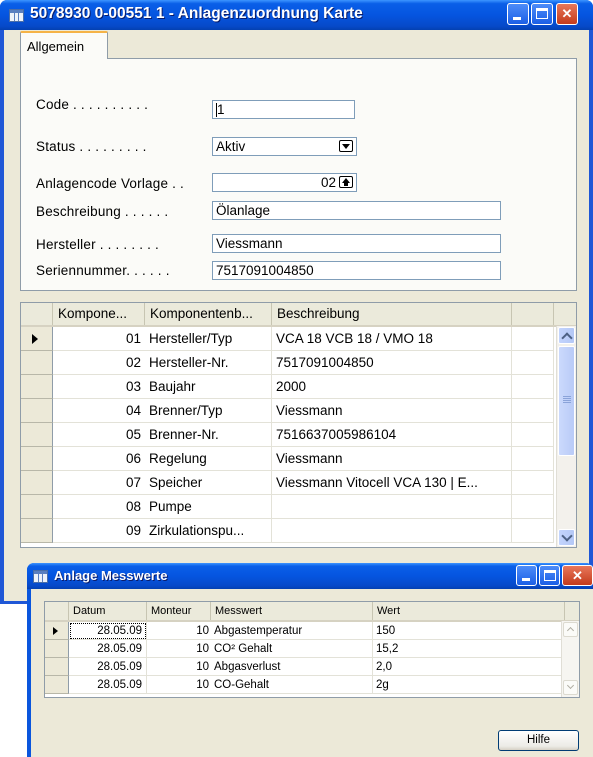 This screenshot has width=593, height=757. Describe the element at coordinates (179, 611) in the screenshot. I see `col-header-monteur: Monteur` at that location.